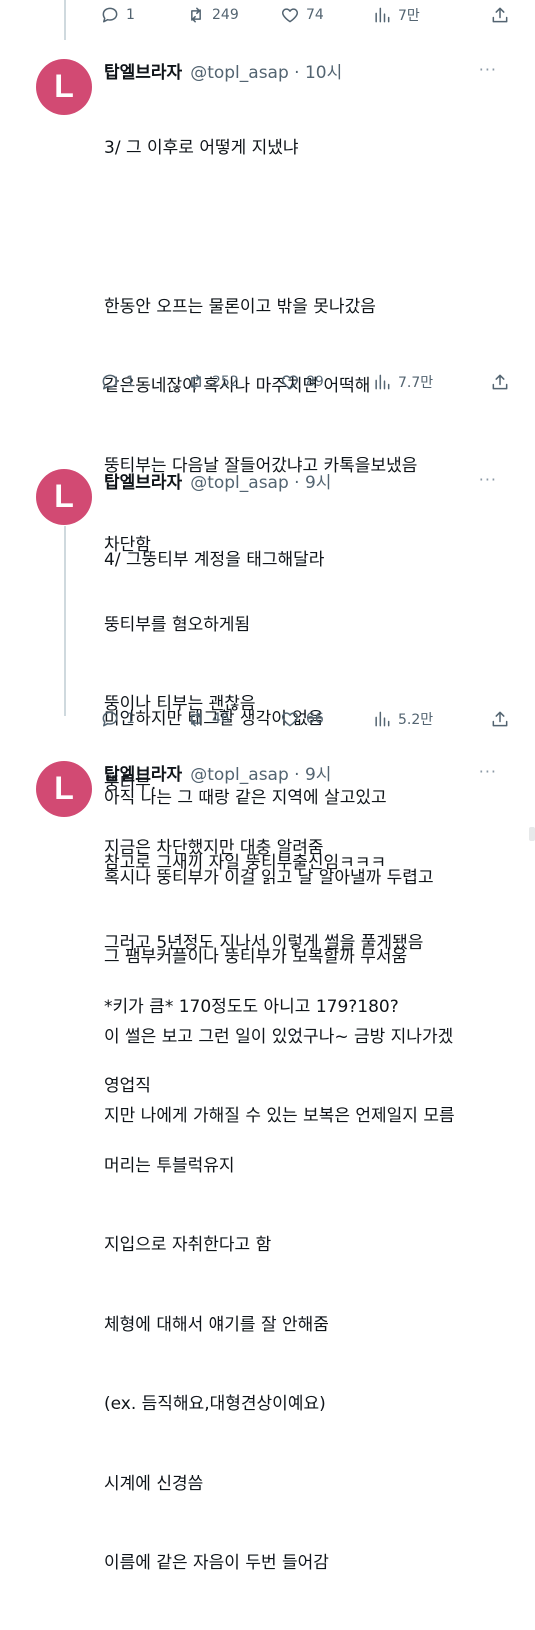 The width and height of the screenshot is (535, 1630). Describe the element at coordinates (326, 719) in the screenshot. I see `like-button: 66` at that location.